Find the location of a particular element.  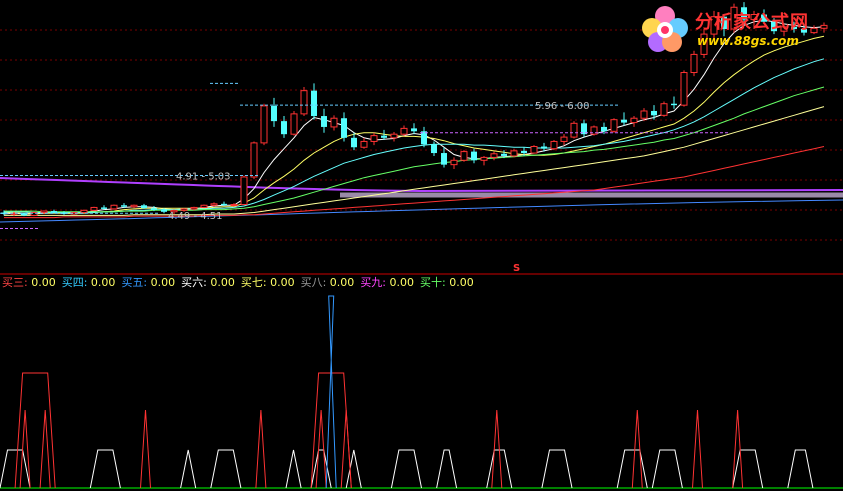

legend-label: 买十: is located at coordinates (433, 282).